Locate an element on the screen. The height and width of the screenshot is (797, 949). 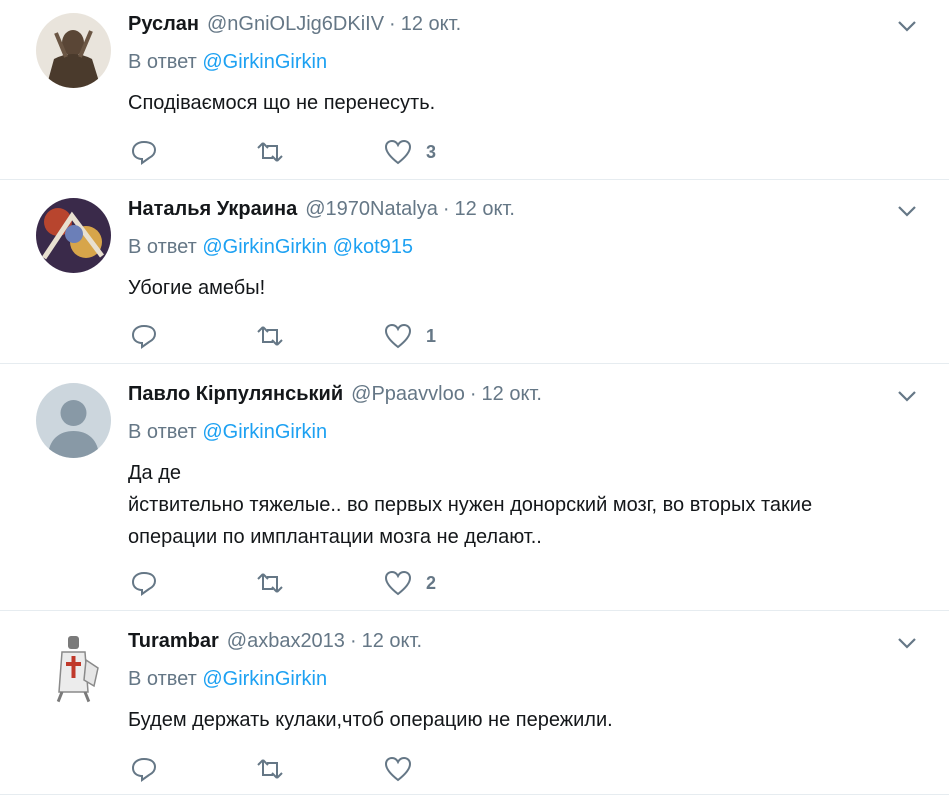
user-handle: @axbax2013 is located at coordinates (286, 641).